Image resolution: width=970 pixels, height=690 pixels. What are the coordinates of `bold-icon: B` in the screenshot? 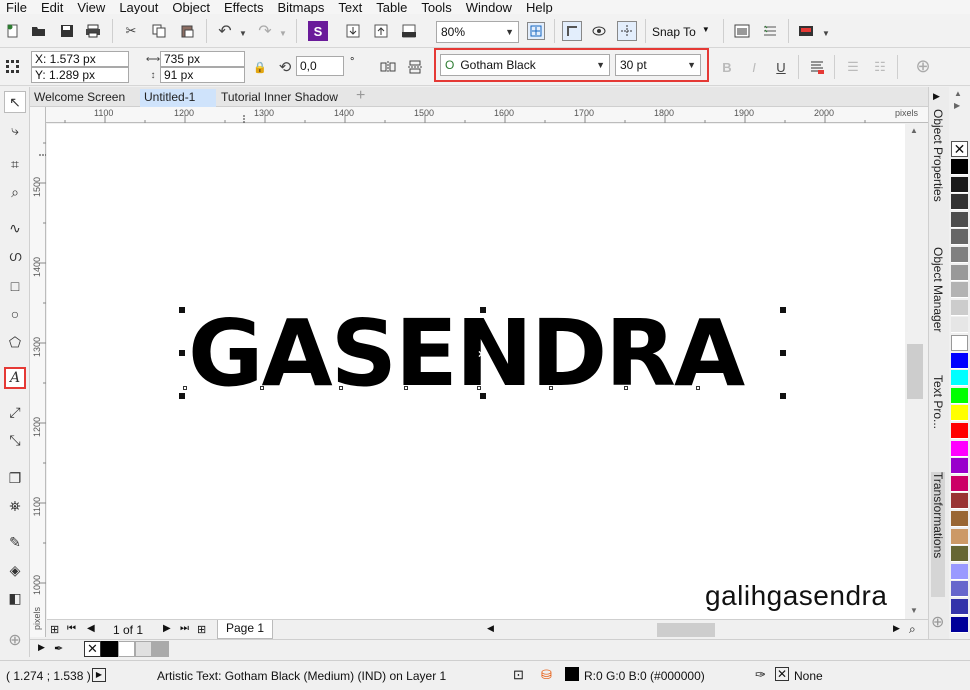 It's located at (727, 67).